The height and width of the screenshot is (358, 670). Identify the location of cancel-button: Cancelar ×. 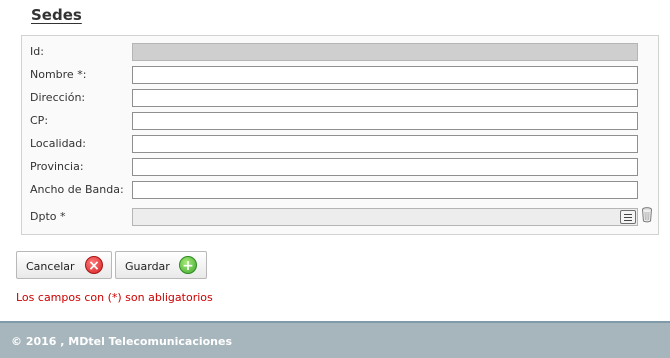
(64, 265).